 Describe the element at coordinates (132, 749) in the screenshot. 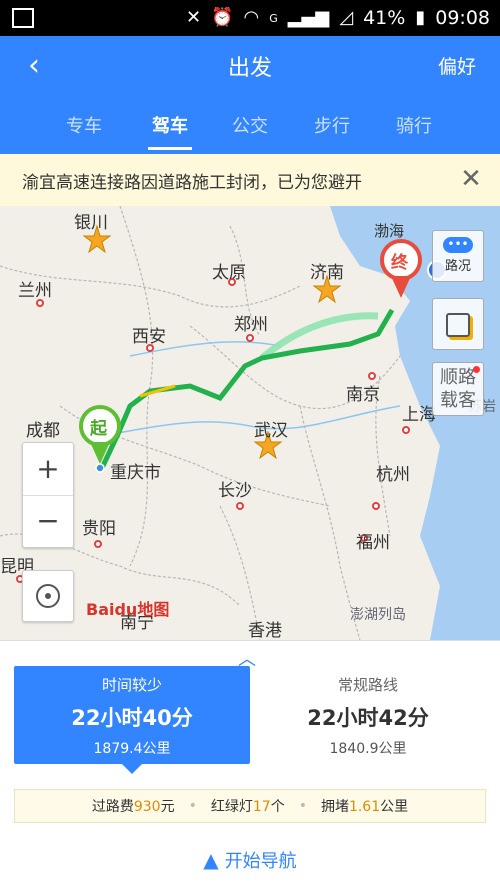

I see `route-distance: 1879.4公里` at that location.